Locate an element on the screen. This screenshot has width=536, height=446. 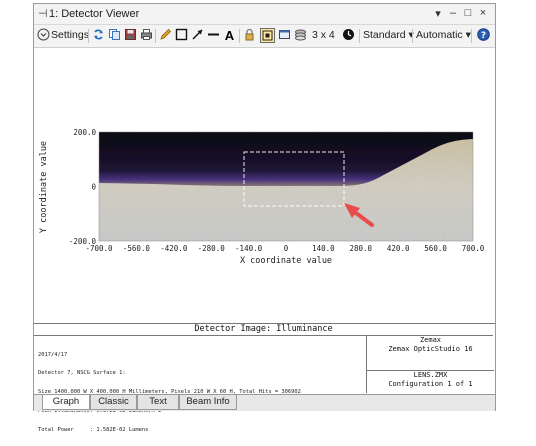
y-axis-ticks: 200.0 0 -200.0 is located at coordinates (83, 187).